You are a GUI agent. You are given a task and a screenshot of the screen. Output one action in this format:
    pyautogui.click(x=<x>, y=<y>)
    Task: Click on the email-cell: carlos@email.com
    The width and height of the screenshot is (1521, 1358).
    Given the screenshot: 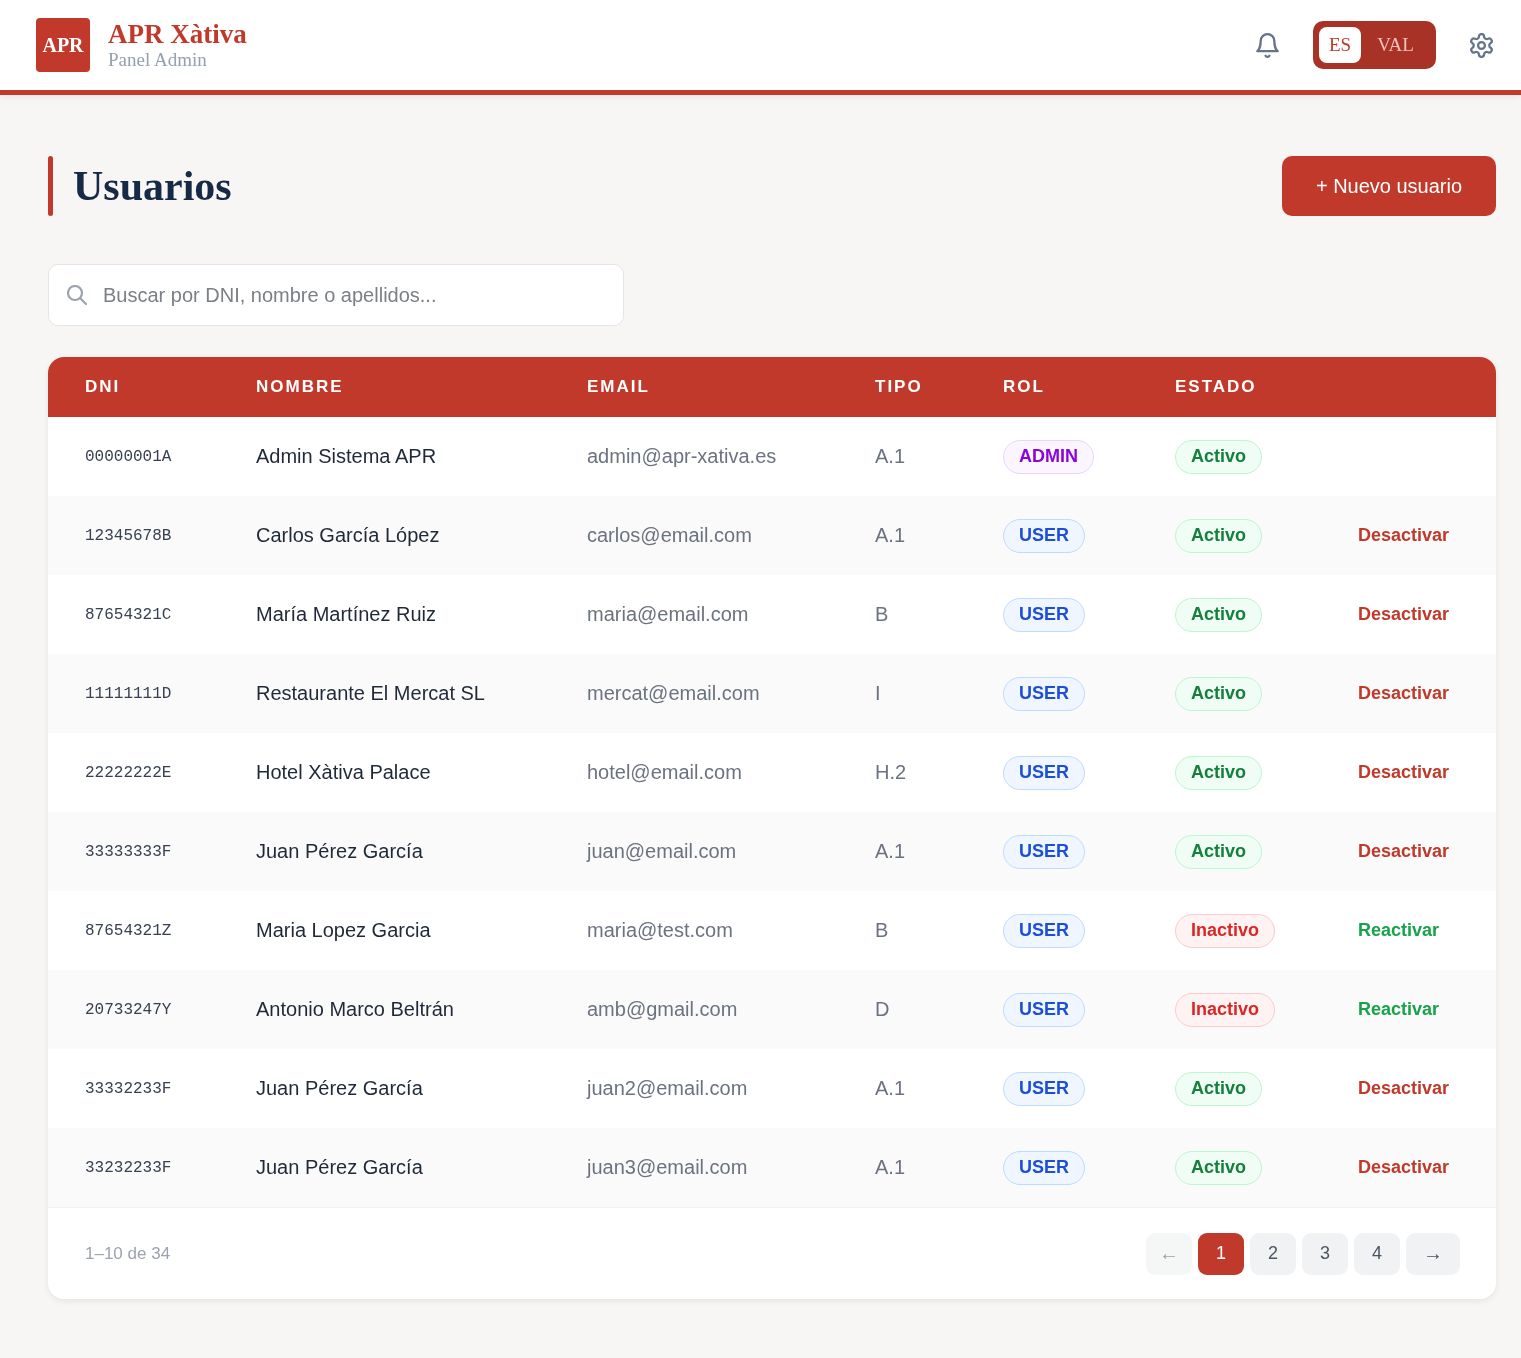 What is the action you would take?
    pyautogui.click(x=669, y=535)
    